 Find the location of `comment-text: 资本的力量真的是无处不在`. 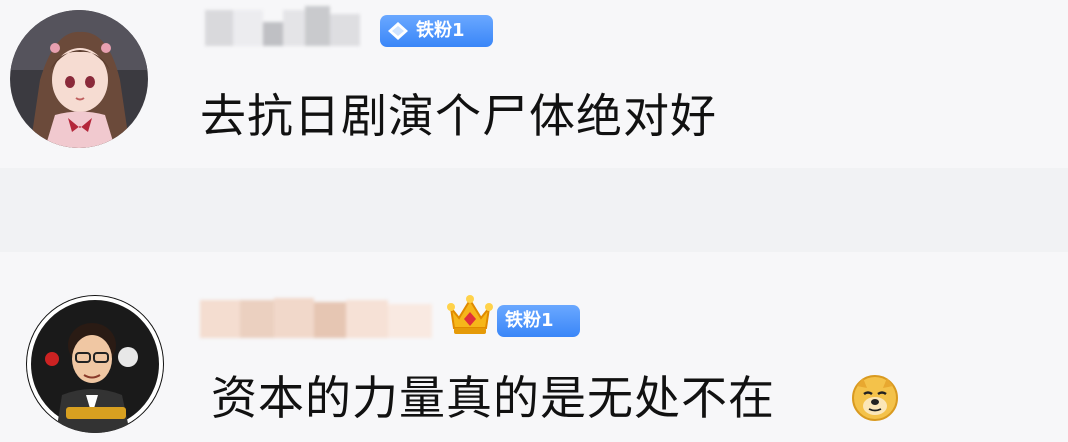

comment-text: 资本的力量真的是无处不在 is located at coordinates (493, 398).